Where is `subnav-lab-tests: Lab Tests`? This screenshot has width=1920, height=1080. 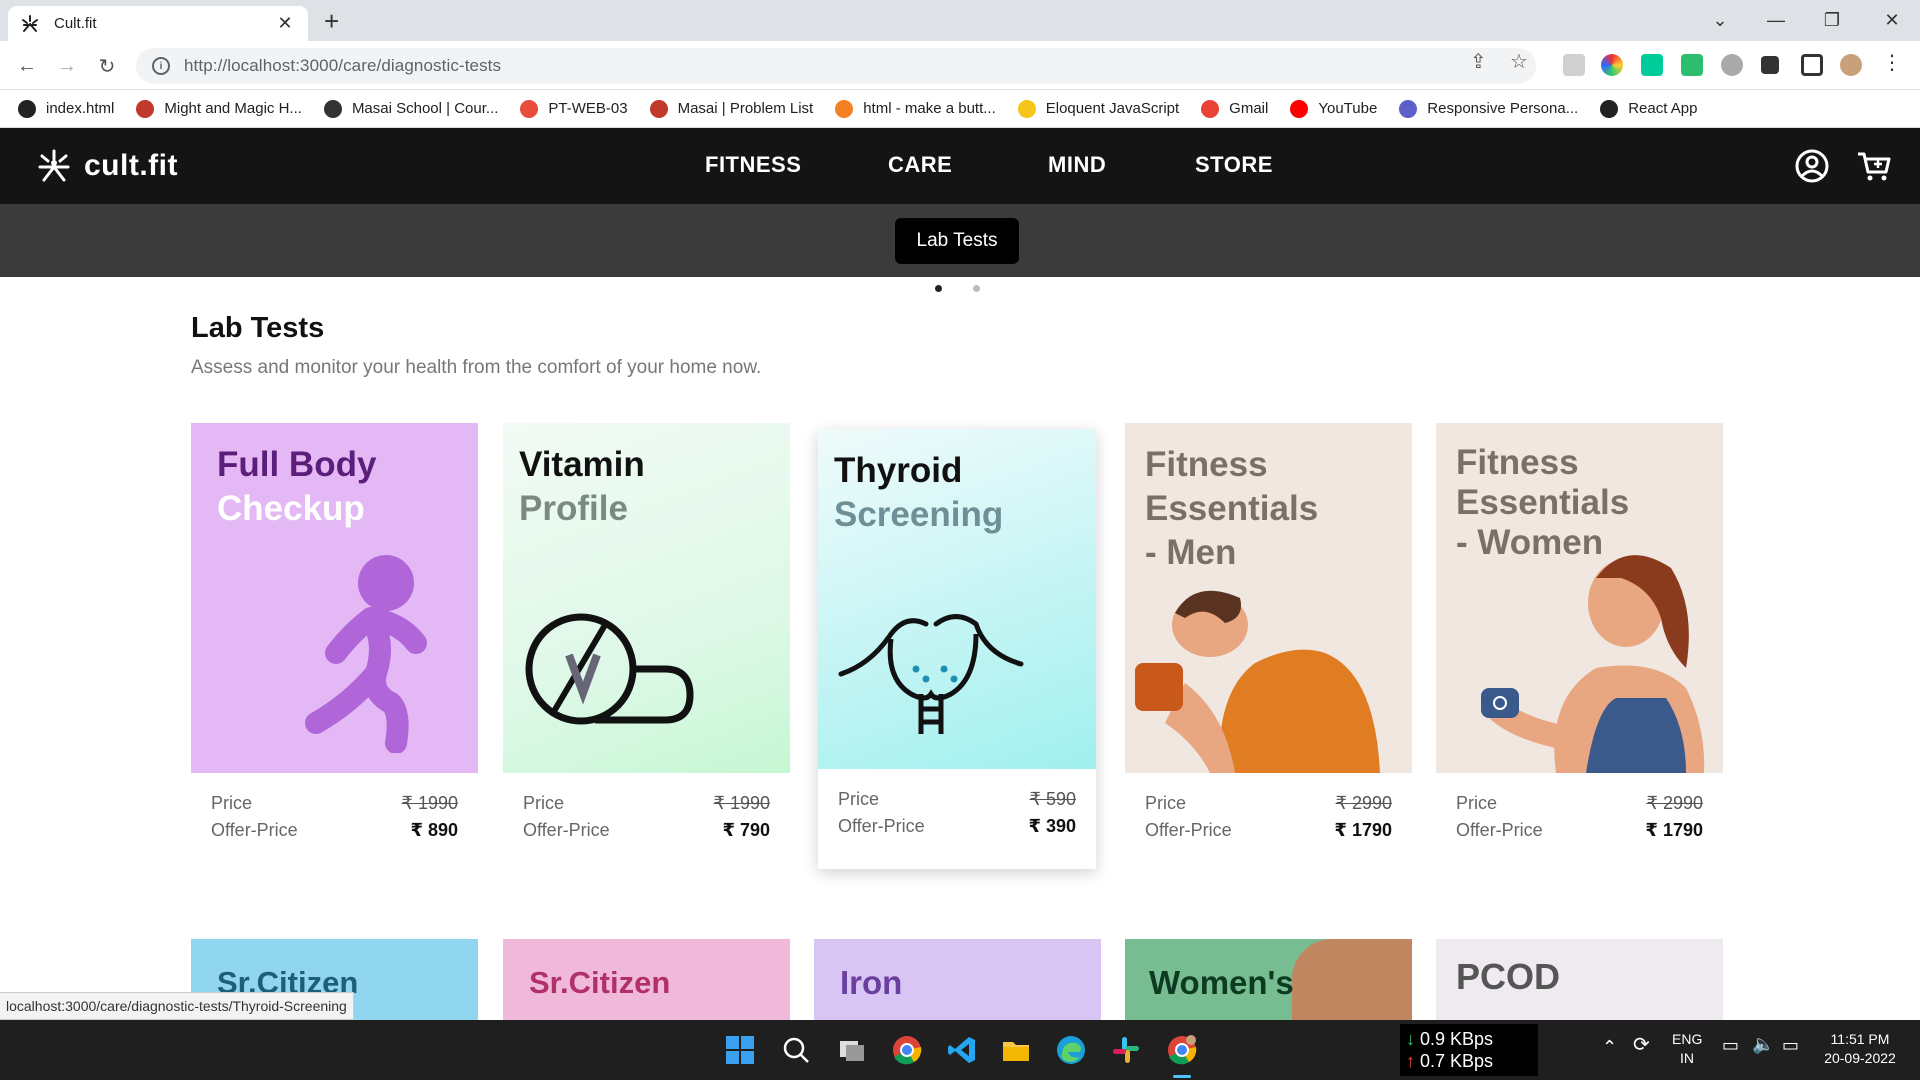 subnav-lab-tests: Lab Tests is located at coordinates (957, 241).